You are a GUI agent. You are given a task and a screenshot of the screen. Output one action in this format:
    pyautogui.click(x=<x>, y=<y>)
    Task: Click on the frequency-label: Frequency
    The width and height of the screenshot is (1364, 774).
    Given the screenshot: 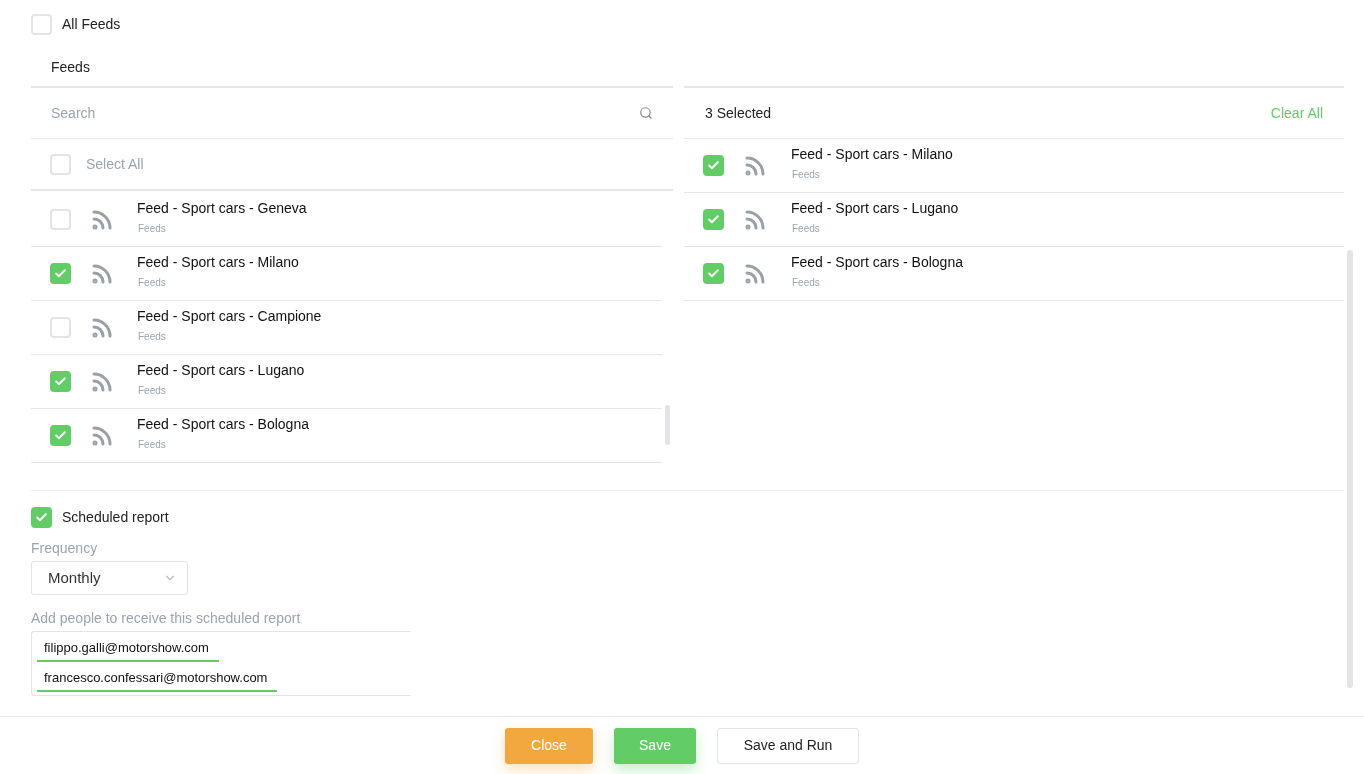 What is the action you would take?
    pyautogui.click(x=65, y=548)
    